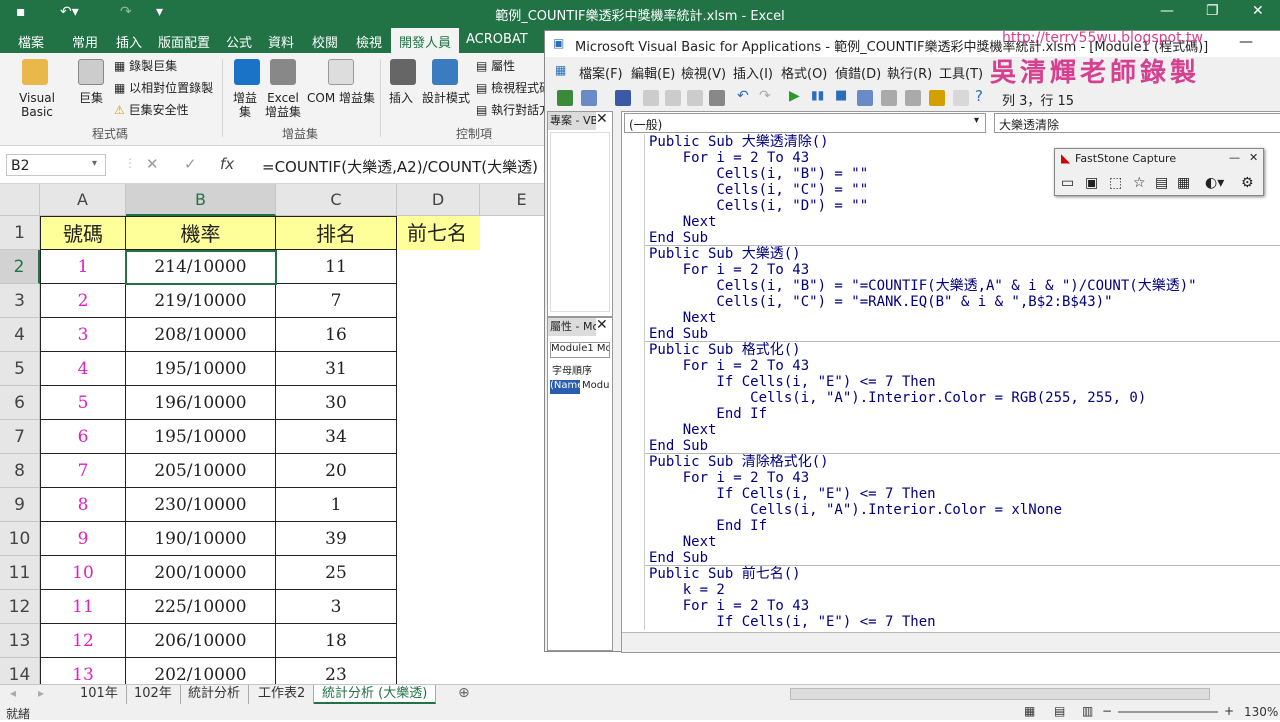 The height and width of the screenshot is (722, 1280). Describe the element at coordinates (201, 607) in the screenshot. I see `cell-probability: 225/10000` at that location.